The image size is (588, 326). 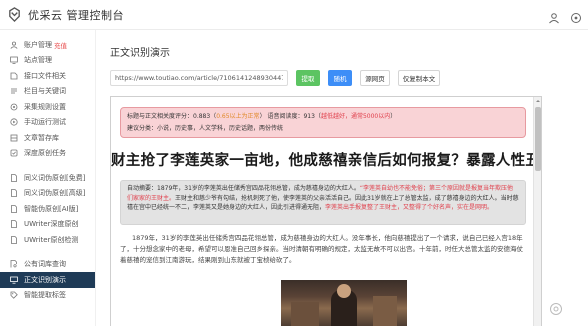 I want to click on settings-icon, so click(x=556, y=309).